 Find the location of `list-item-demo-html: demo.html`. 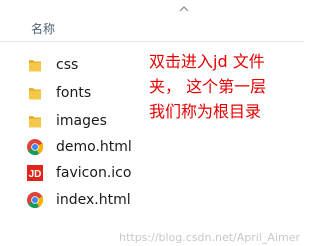

list-item-demo-html: demo.html is located at coordinates (86, 147).